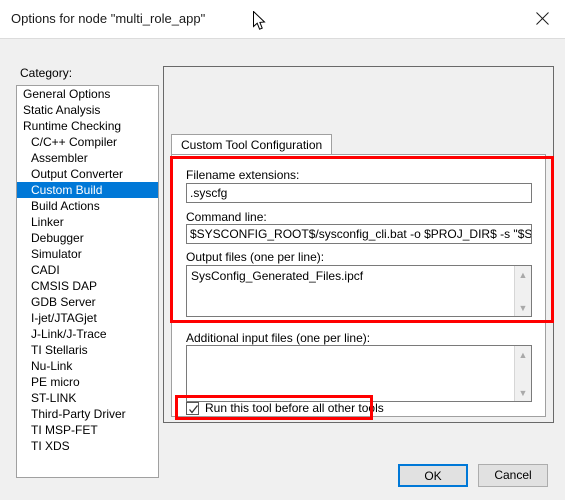  Describe the element at coordinates (87, 430) in the screenshot. I see `sidebar-item-ti-msp-fet: TI MSP-FET` at that location.